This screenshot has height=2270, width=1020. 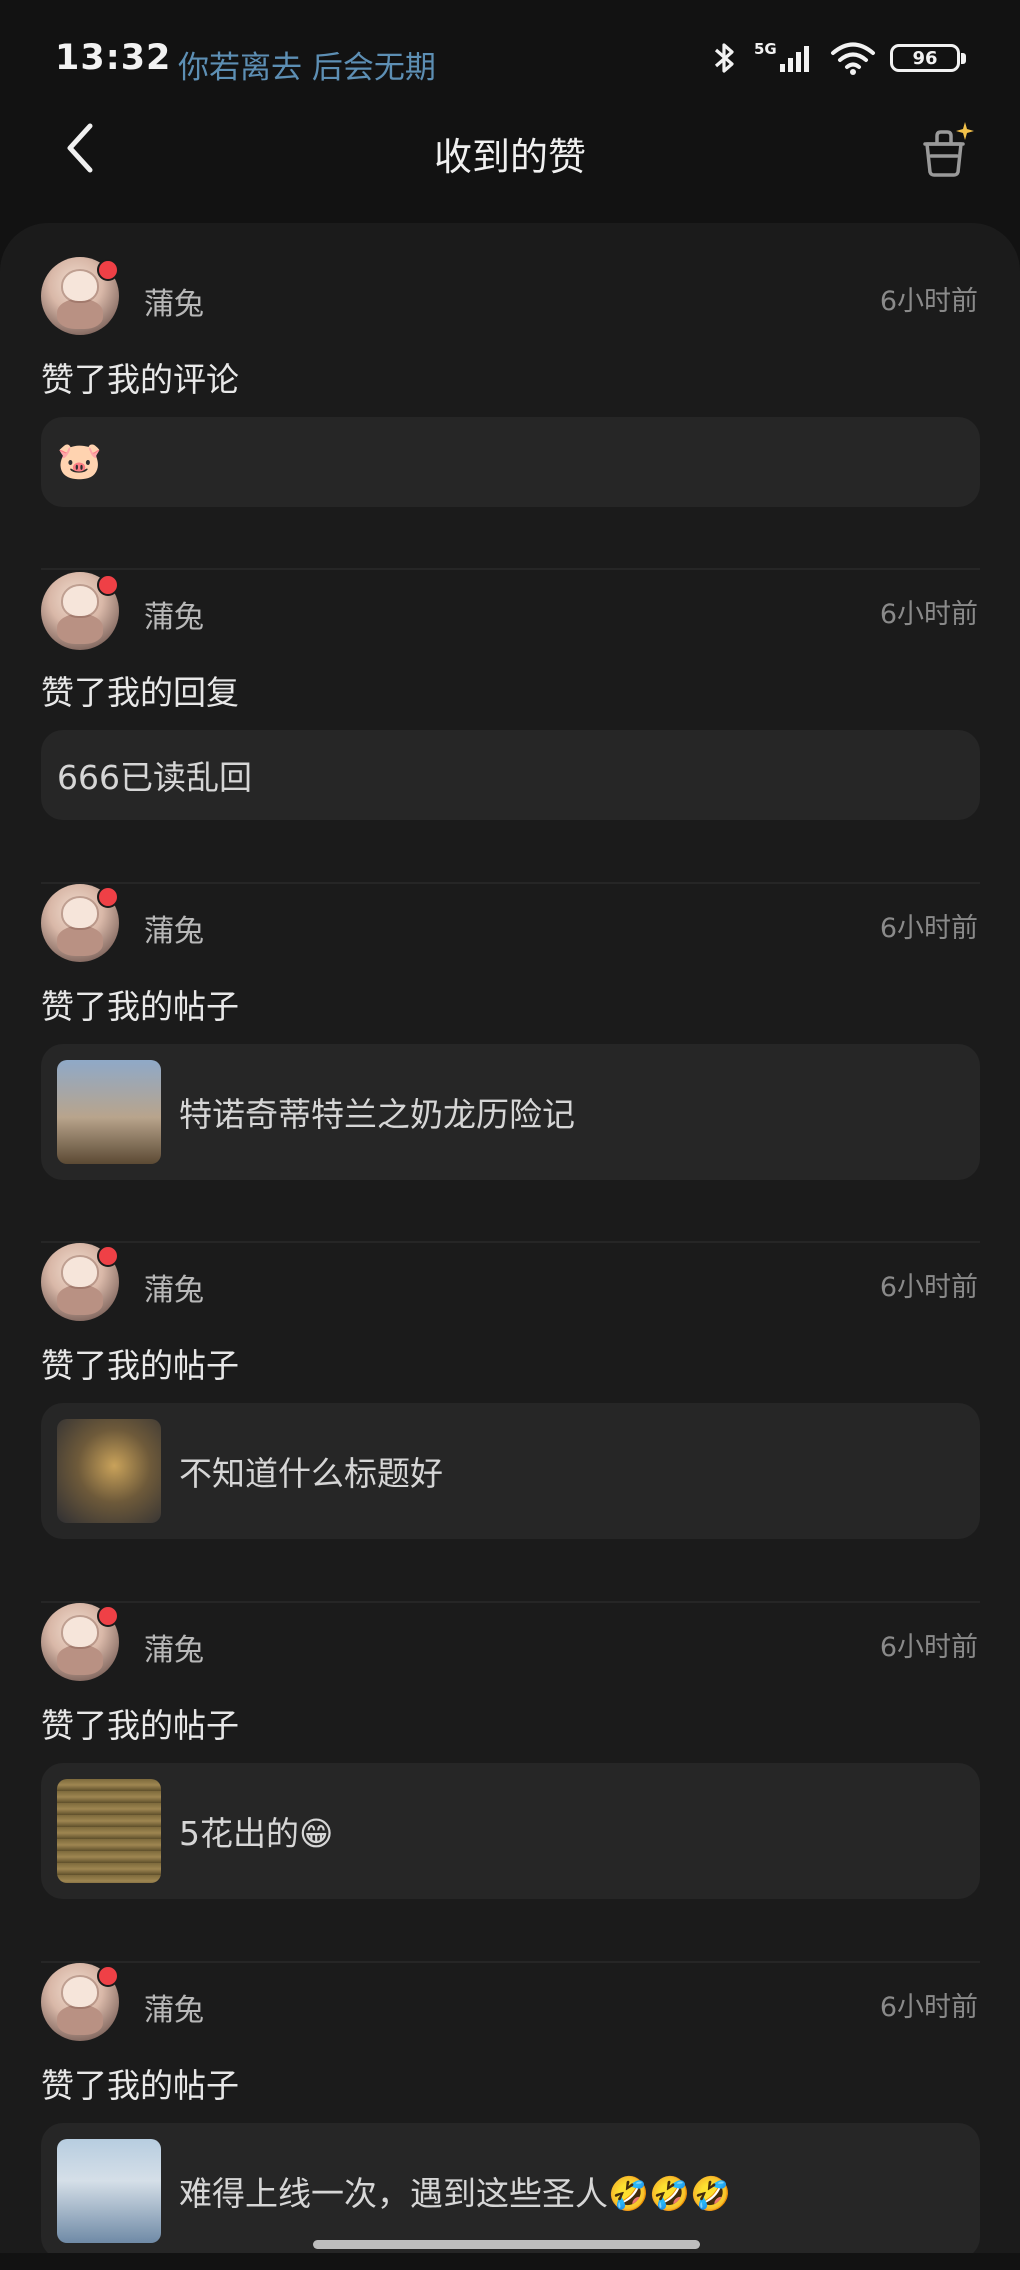 I want to click on battery-indicator: 96, so click(x=928, y=58).